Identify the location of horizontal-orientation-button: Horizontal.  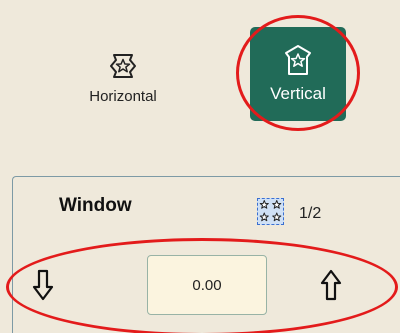
(123, 78).